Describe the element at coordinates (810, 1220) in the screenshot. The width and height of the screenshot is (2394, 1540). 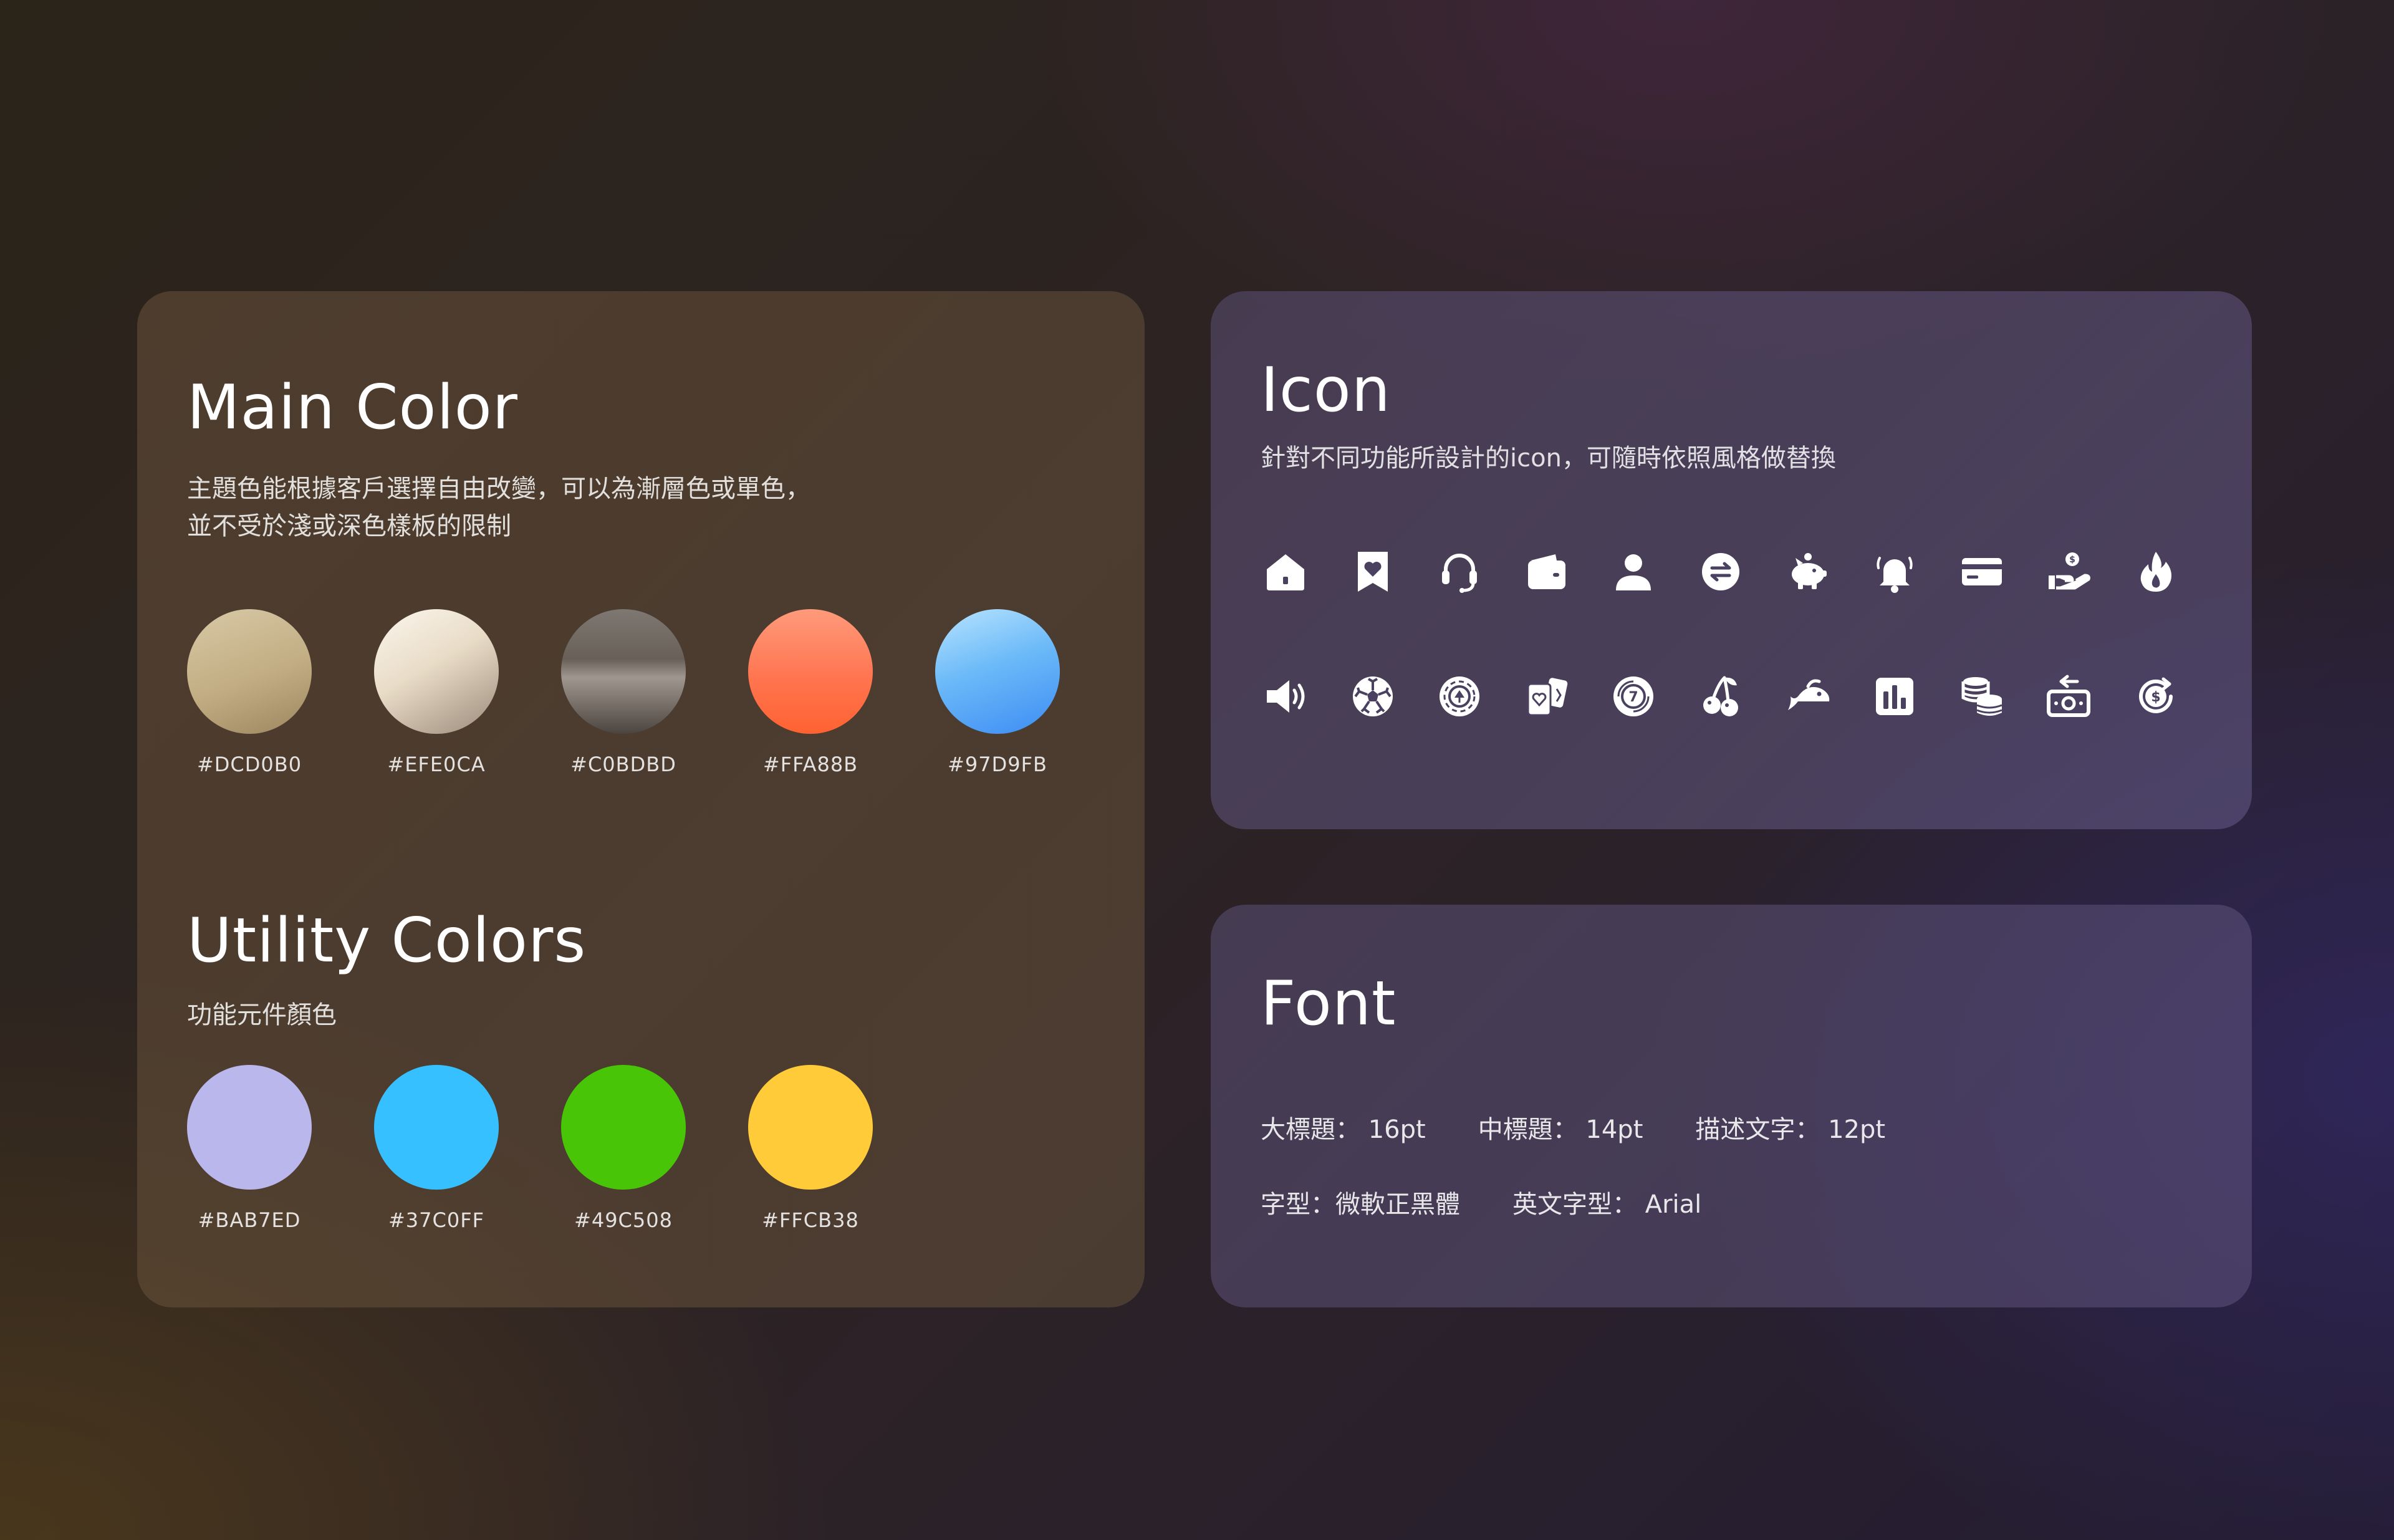
I see `color-hex-label: #FFCB38` at that location.